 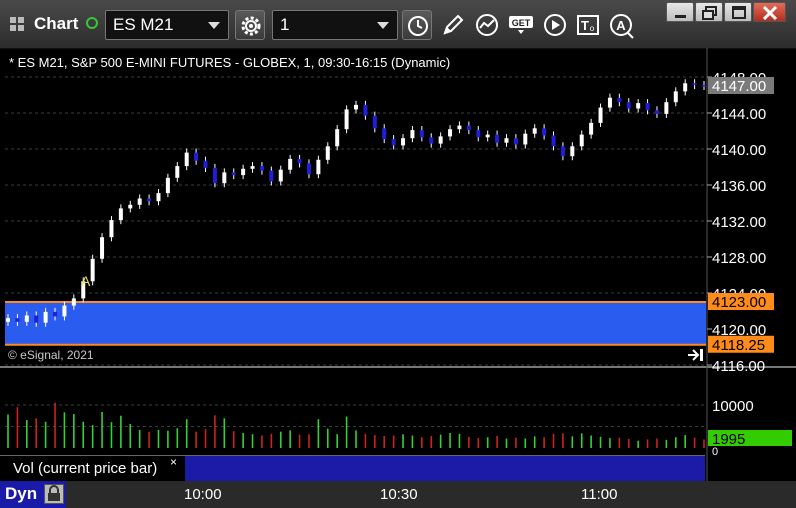 What do you see at coordinates (86, 281) in the screenshot?
I see `annotation-label: A` at bounding box center [86, 281].